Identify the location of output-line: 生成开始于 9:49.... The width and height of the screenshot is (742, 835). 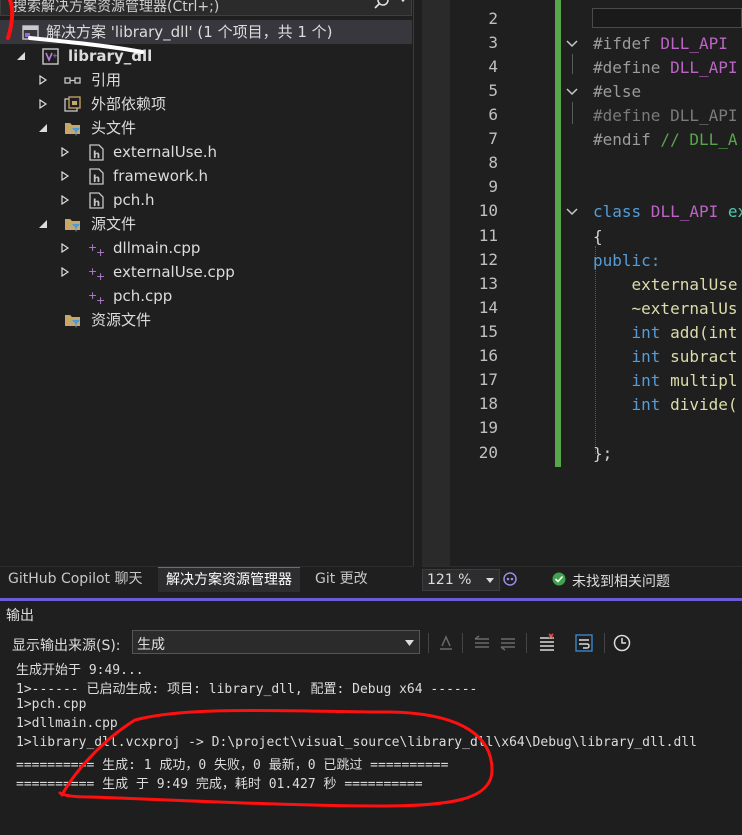
(80, 670).